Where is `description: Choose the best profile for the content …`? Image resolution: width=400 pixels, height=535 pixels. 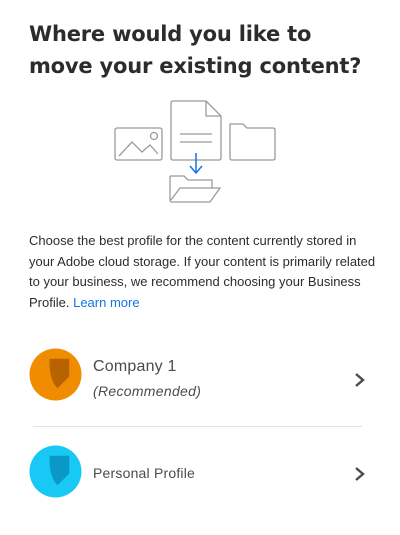 description: Choose the best profile for the content … is located at coordinates (204, 272).